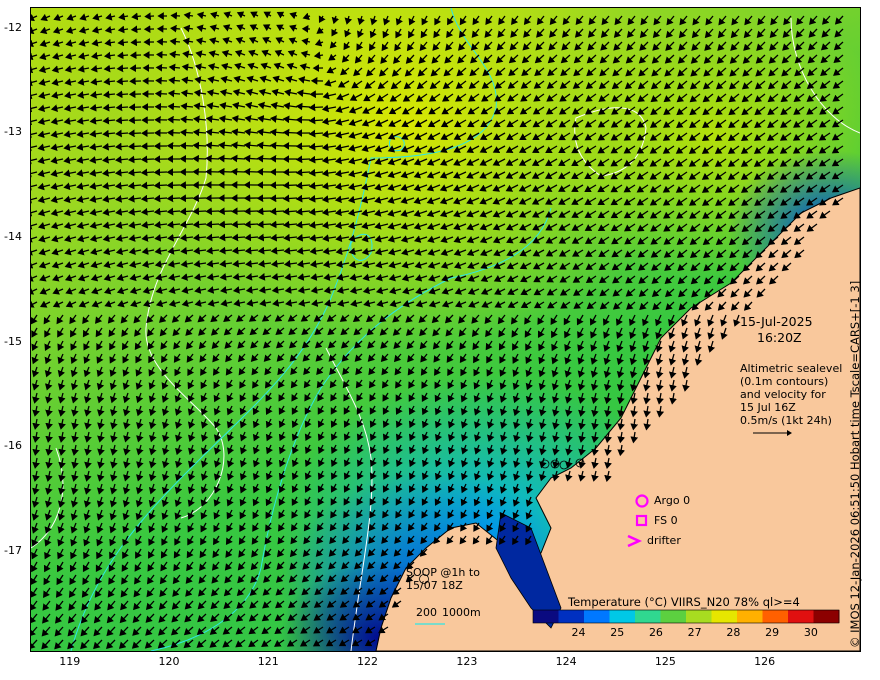 The image size is (880, 680). What do you see at coordinates (617, 632) in the screenshot?
I see `colorbar-tick-label: 25` at bounding box center [617, 632].